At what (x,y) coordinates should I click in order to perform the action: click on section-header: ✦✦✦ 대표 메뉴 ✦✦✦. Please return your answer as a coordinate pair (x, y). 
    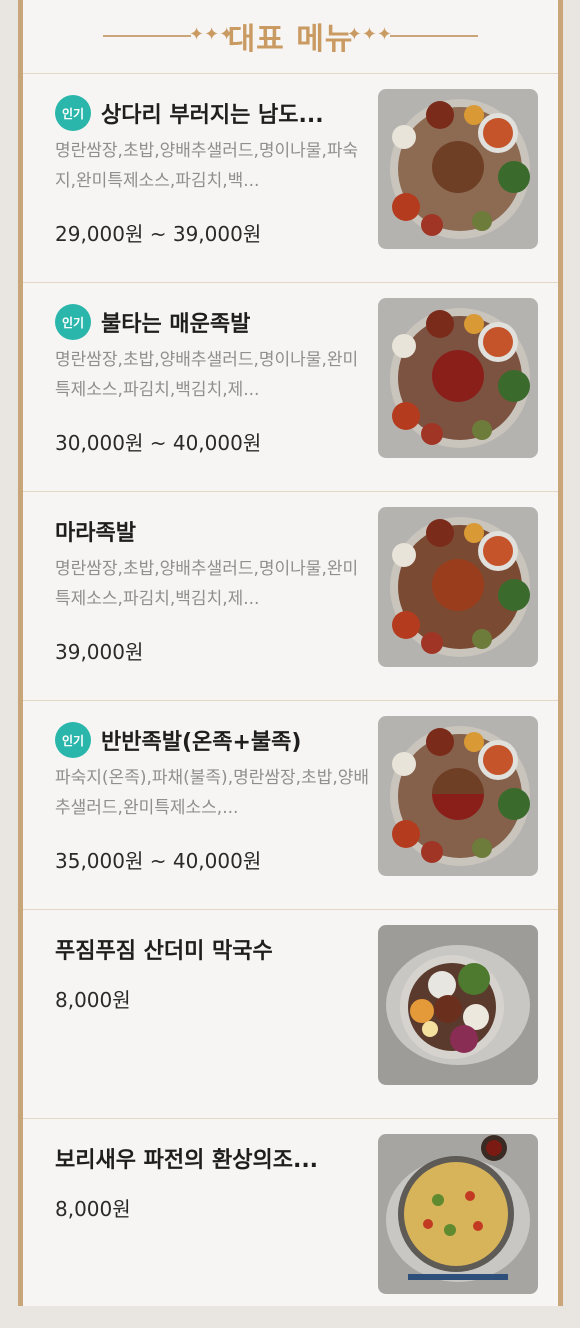
    Looking at the image, I should click on (290, 36).